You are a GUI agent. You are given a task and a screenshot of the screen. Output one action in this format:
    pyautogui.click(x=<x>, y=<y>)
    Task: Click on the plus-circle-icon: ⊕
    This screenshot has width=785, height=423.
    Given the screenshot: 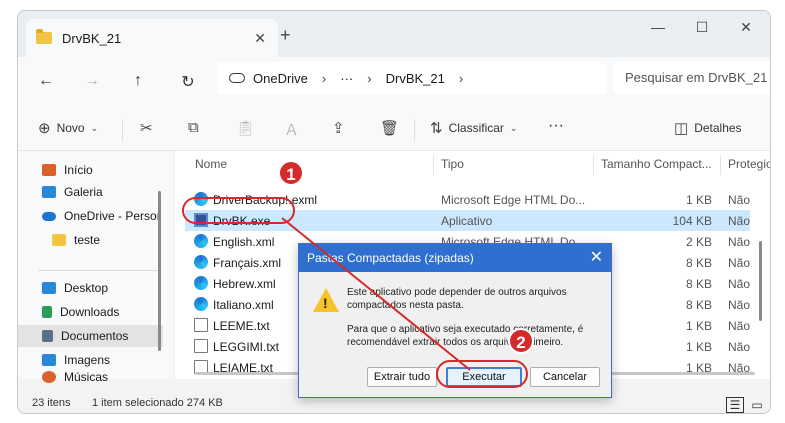 What is the action you would take?
    pyautogui.click(x=44, y=128)
    